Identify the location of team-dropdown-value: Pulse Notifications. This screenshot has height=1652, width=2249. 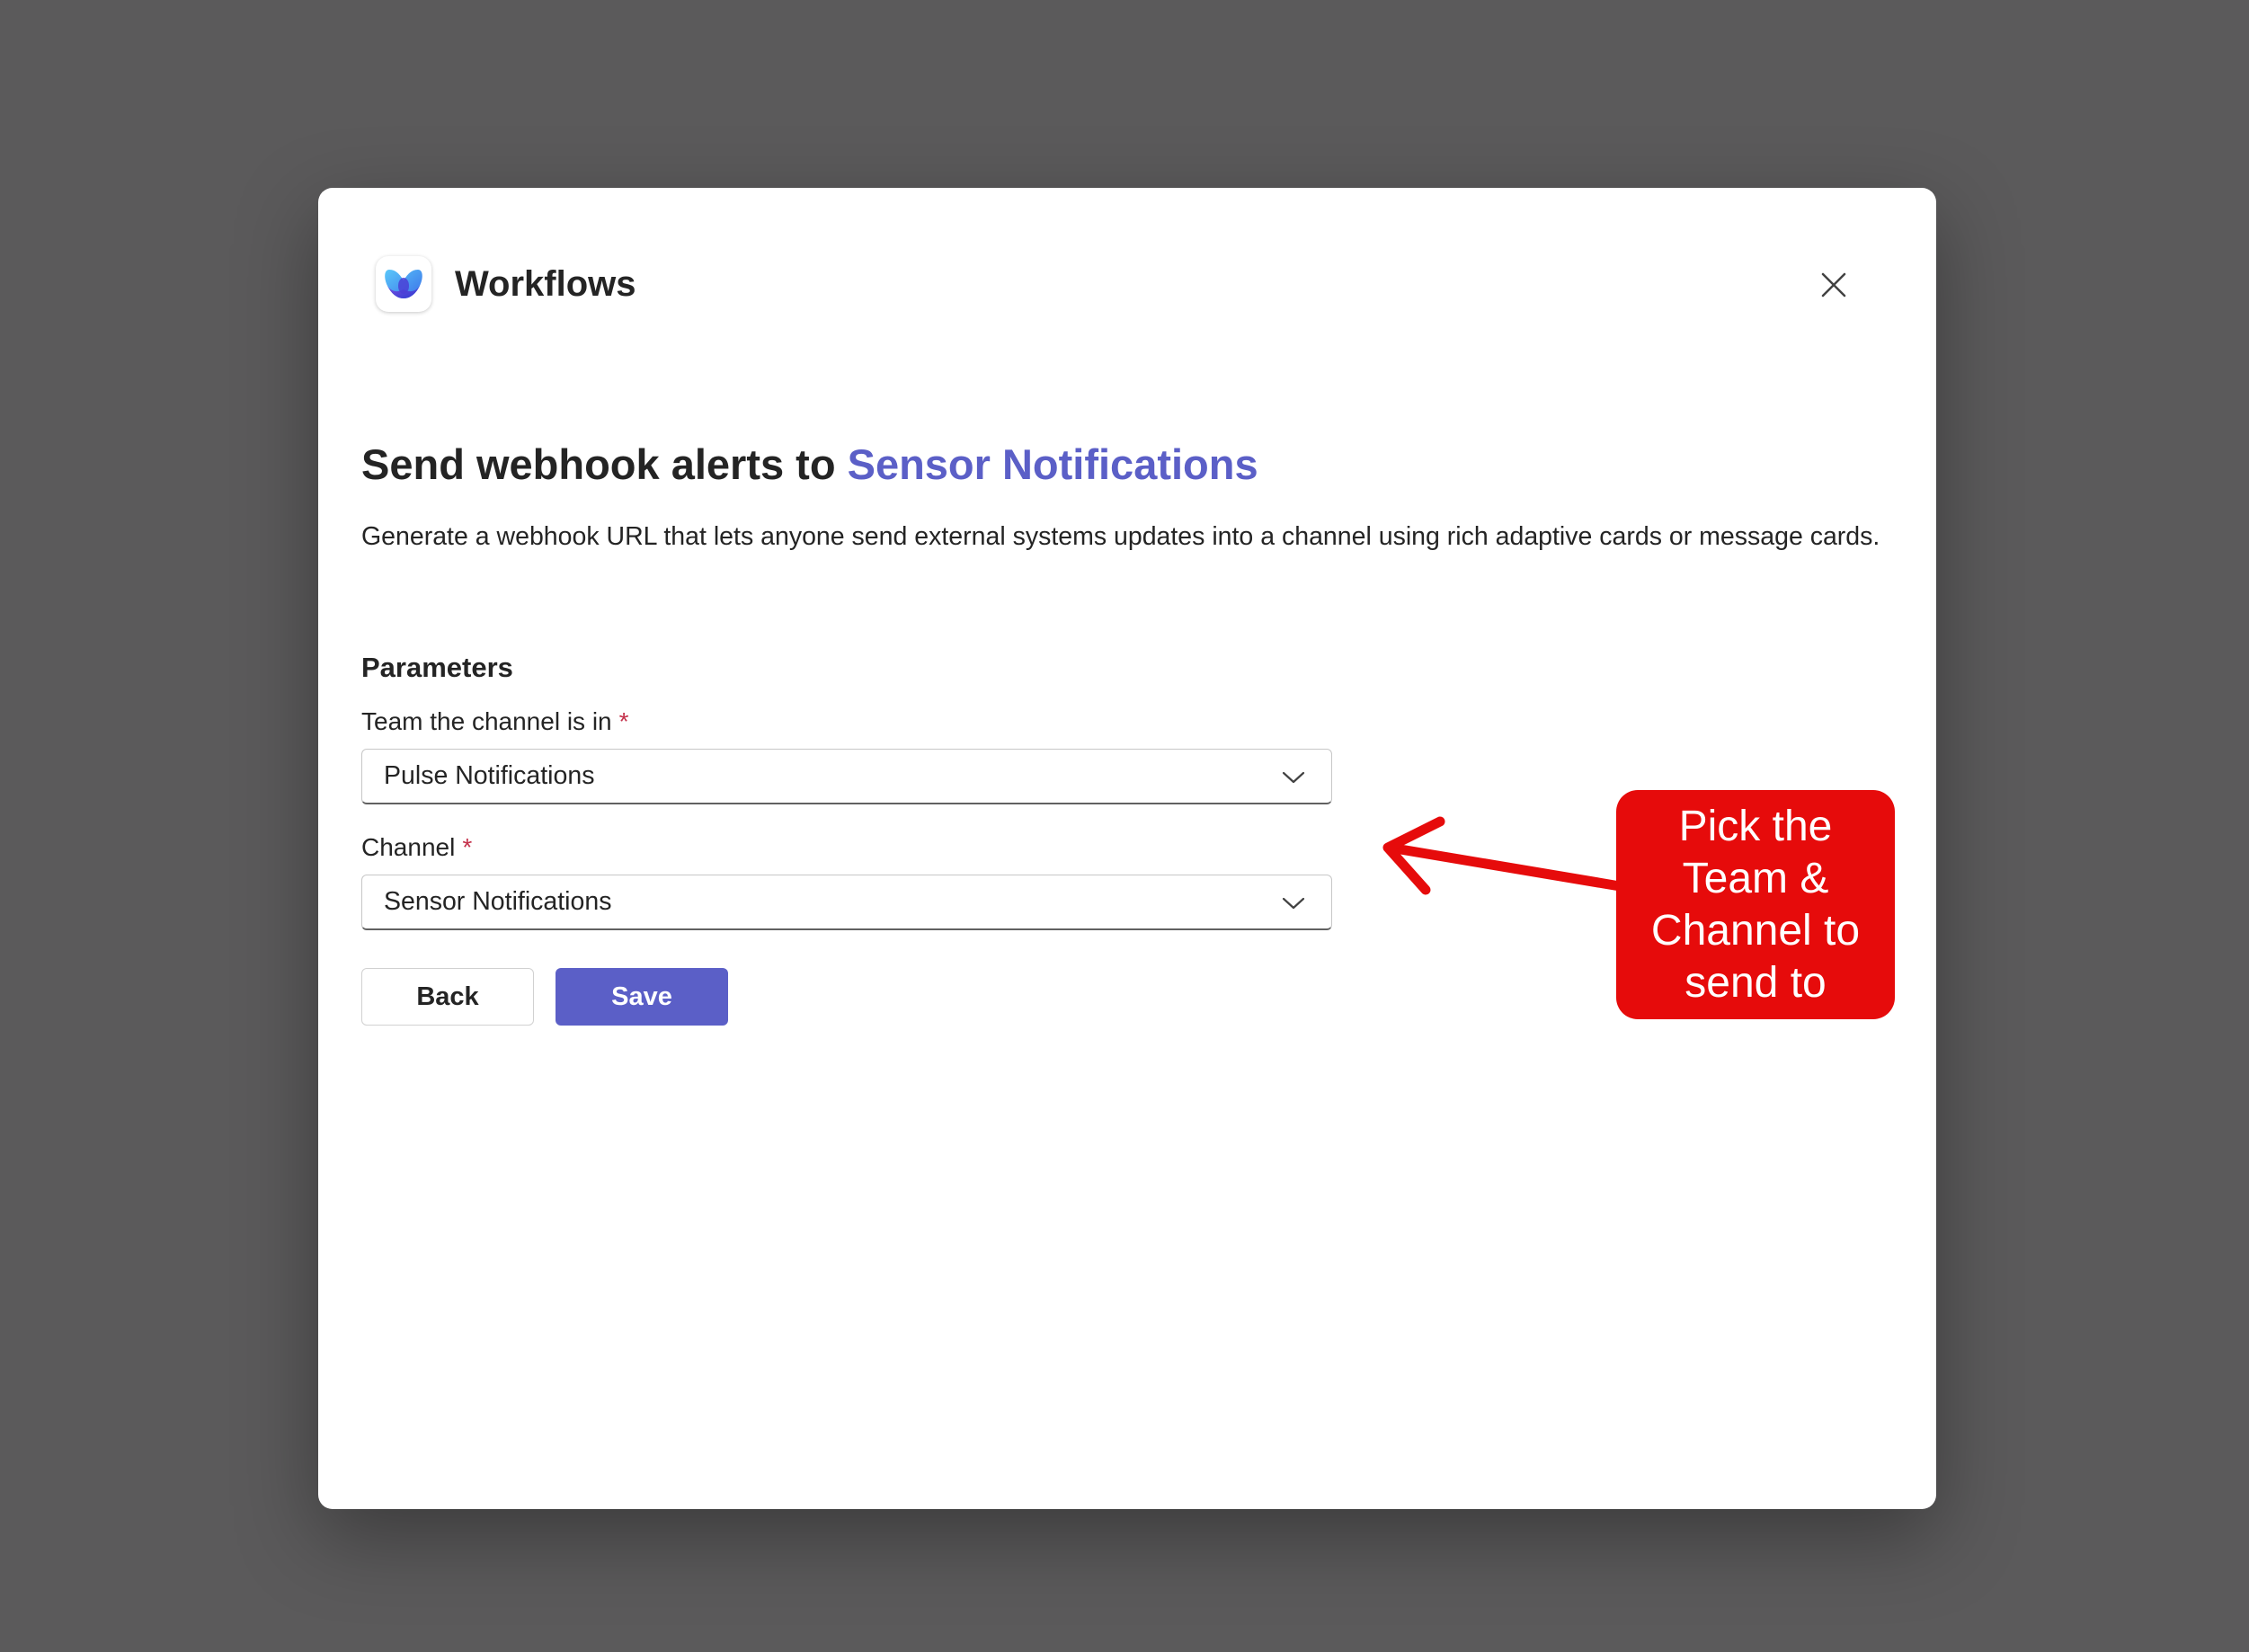
(489, 775).